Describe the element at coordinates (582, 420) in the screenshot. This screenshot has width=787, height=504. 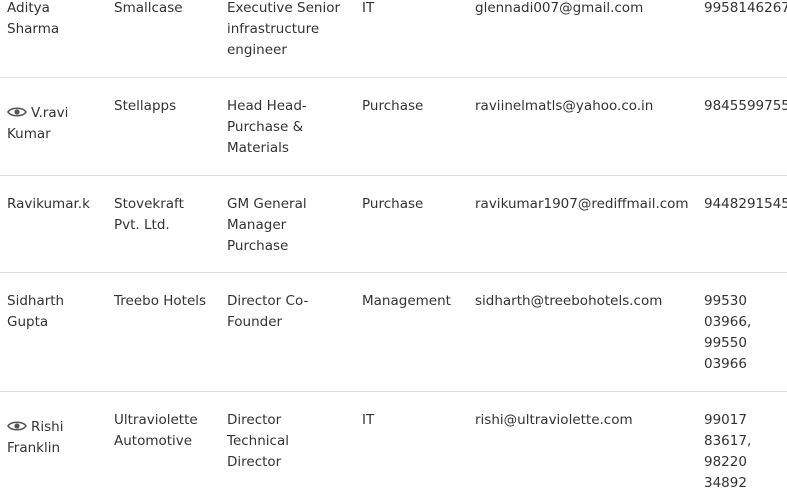
I see `email-address: rishi@ultraviolette.com` at that location.